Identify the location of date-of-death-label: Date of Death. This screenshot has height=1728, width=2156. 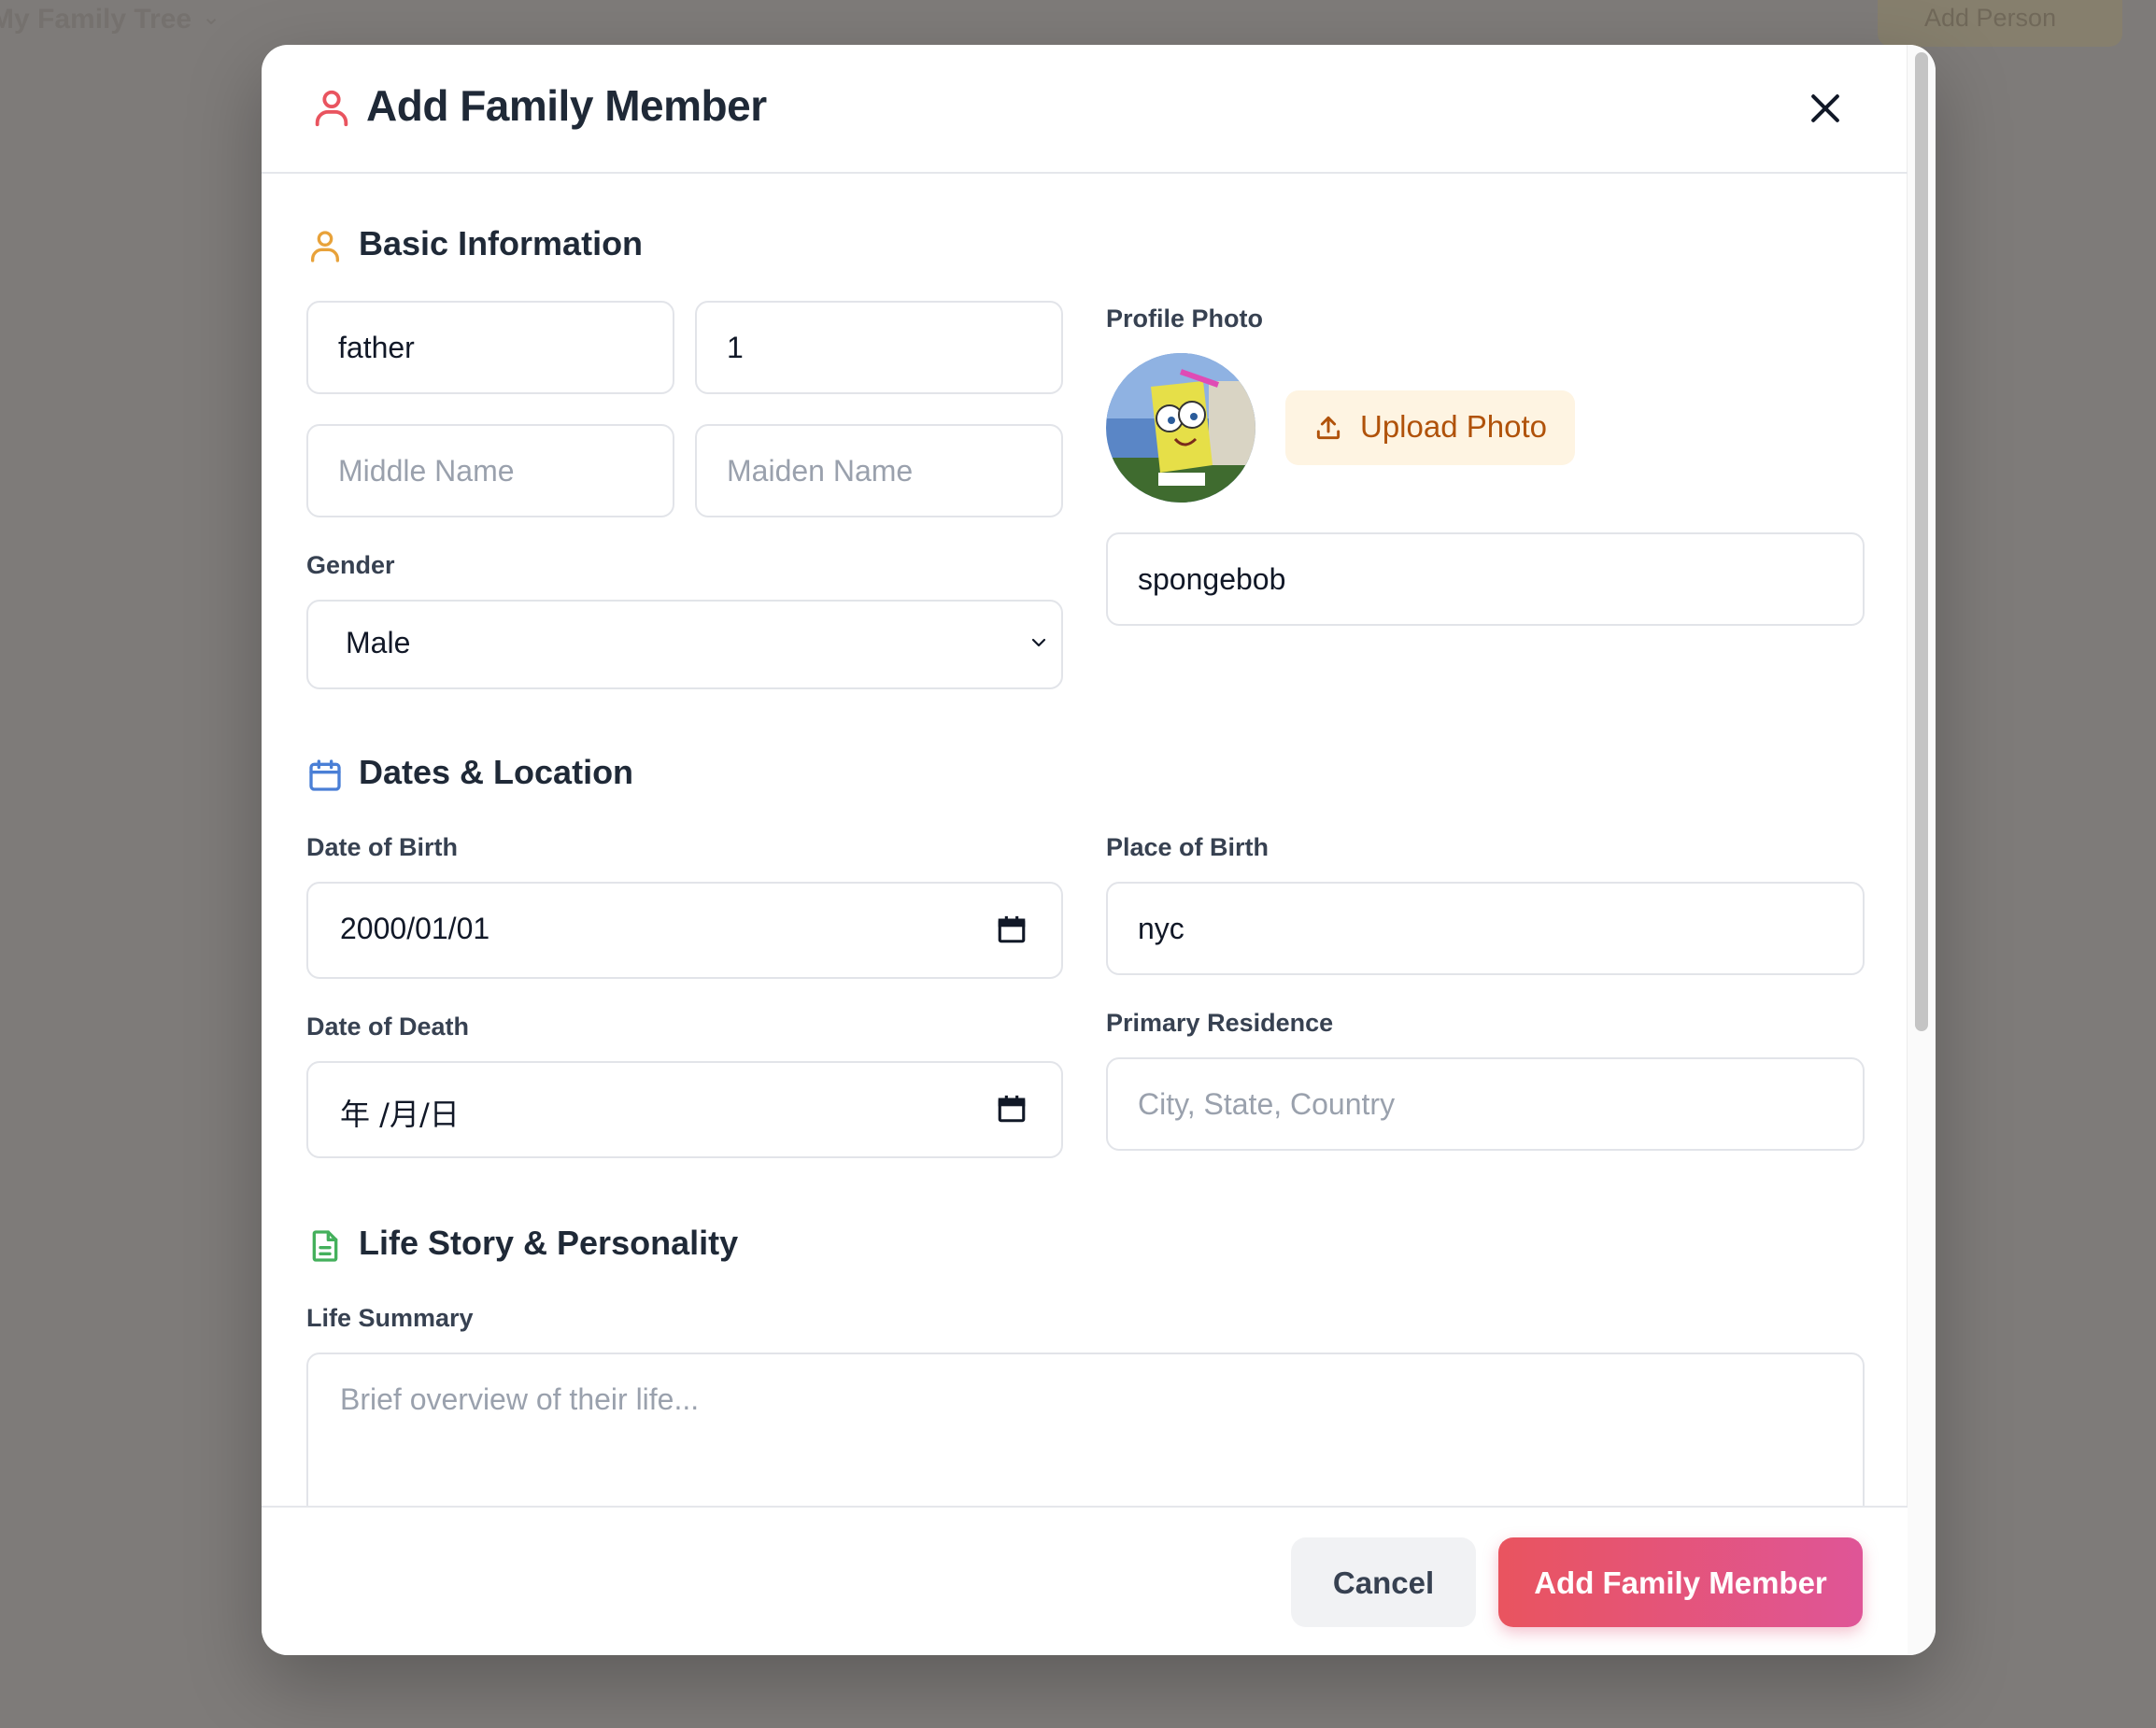
(388, 1027).